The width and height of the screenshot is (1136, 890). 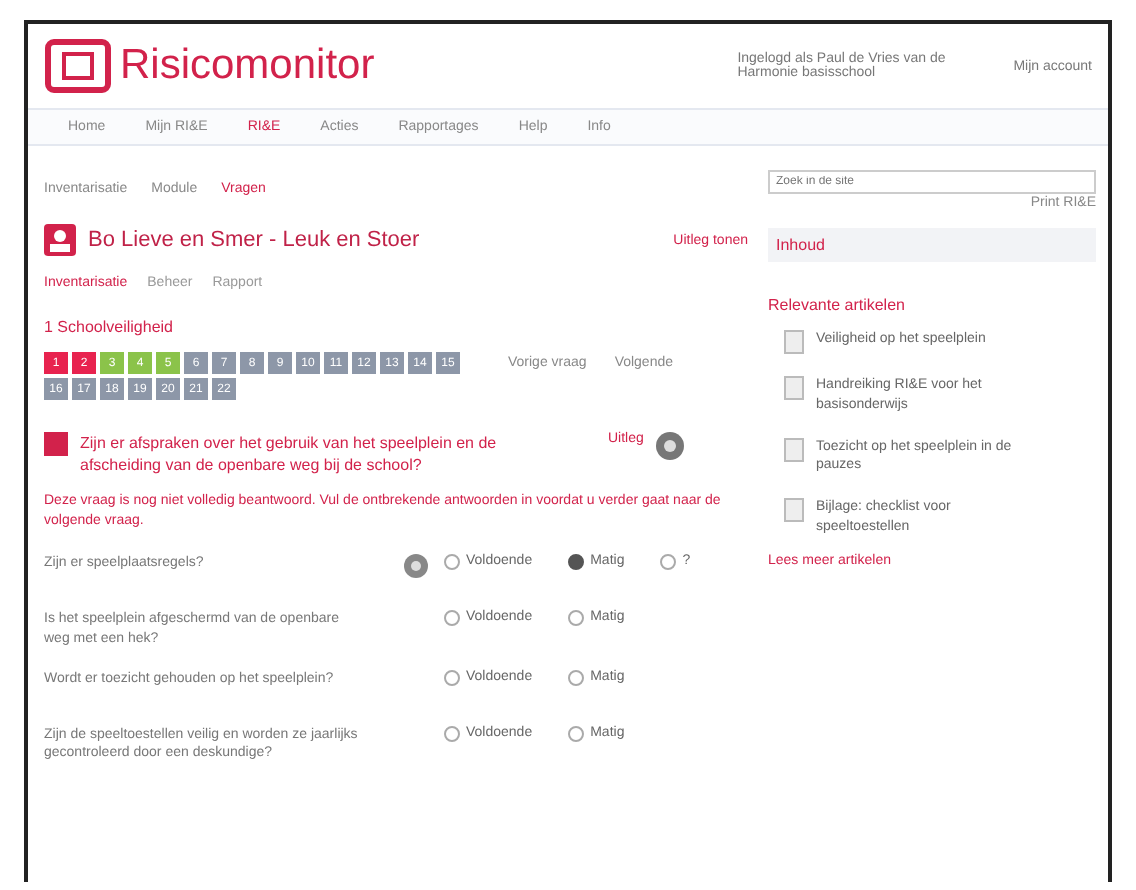 I want to click on help-icon, so click(x=669, y=446).